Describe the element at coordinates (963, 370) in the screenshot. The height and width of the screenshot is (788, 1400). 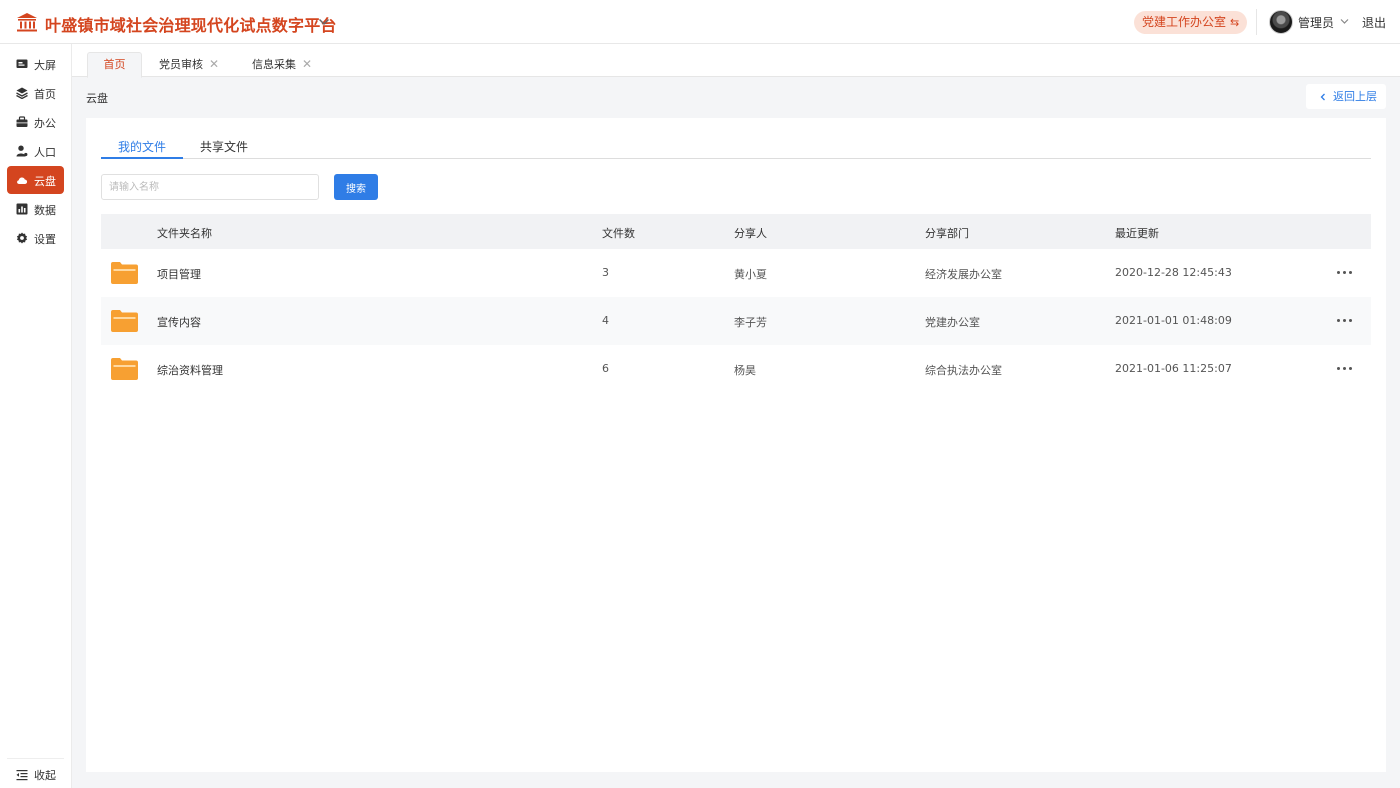
I see `department: 综合执法办公室` at that location.